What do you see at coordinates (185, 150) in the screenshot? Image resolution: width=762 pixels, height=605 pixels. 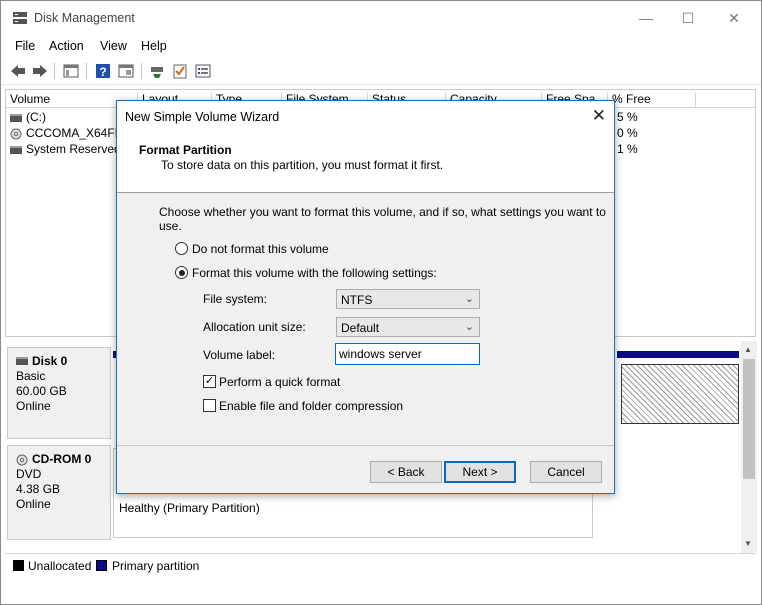 I see `page-title: Format Partition` at bounding box center [185, 150].